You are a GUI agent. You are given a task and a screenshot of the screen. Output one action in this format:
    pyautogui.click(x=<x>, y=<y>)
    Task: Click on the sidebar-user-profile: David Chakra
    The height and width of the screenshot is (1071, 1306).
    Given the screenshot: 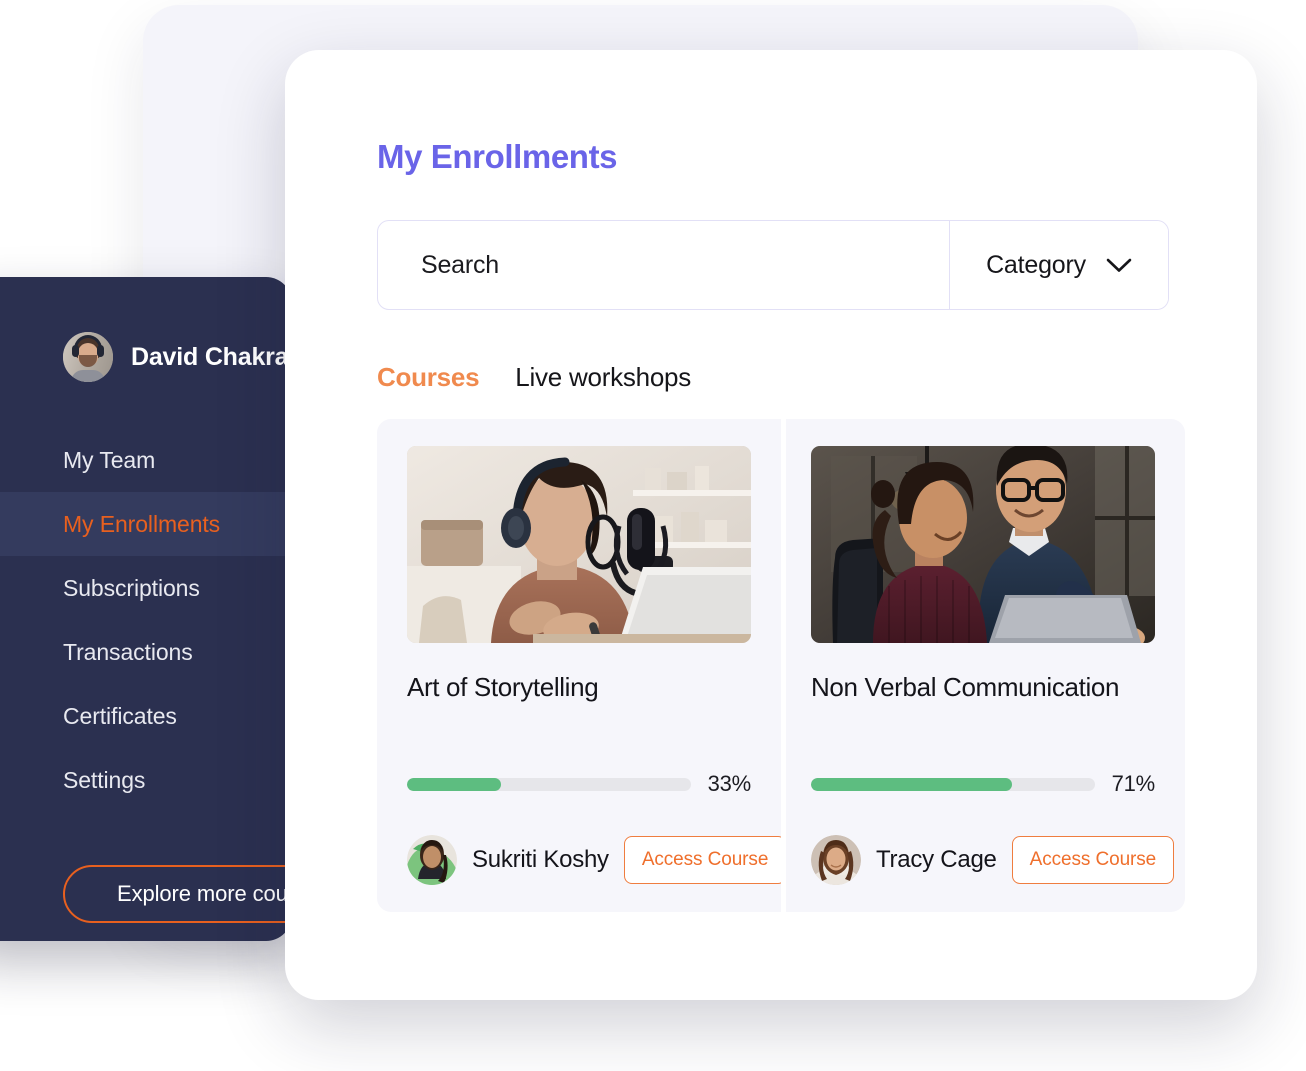 What is the action you would take?
    pyautogui.click(x=146, y=331)
    